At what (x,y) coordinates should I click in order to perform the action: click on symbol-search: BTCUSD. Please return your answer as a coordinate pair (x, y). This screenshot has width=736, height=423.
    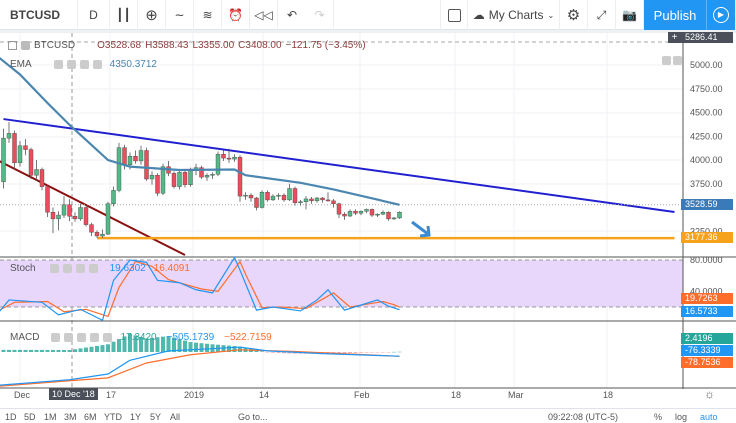
    Looking at the image, I should click on (39, 15).